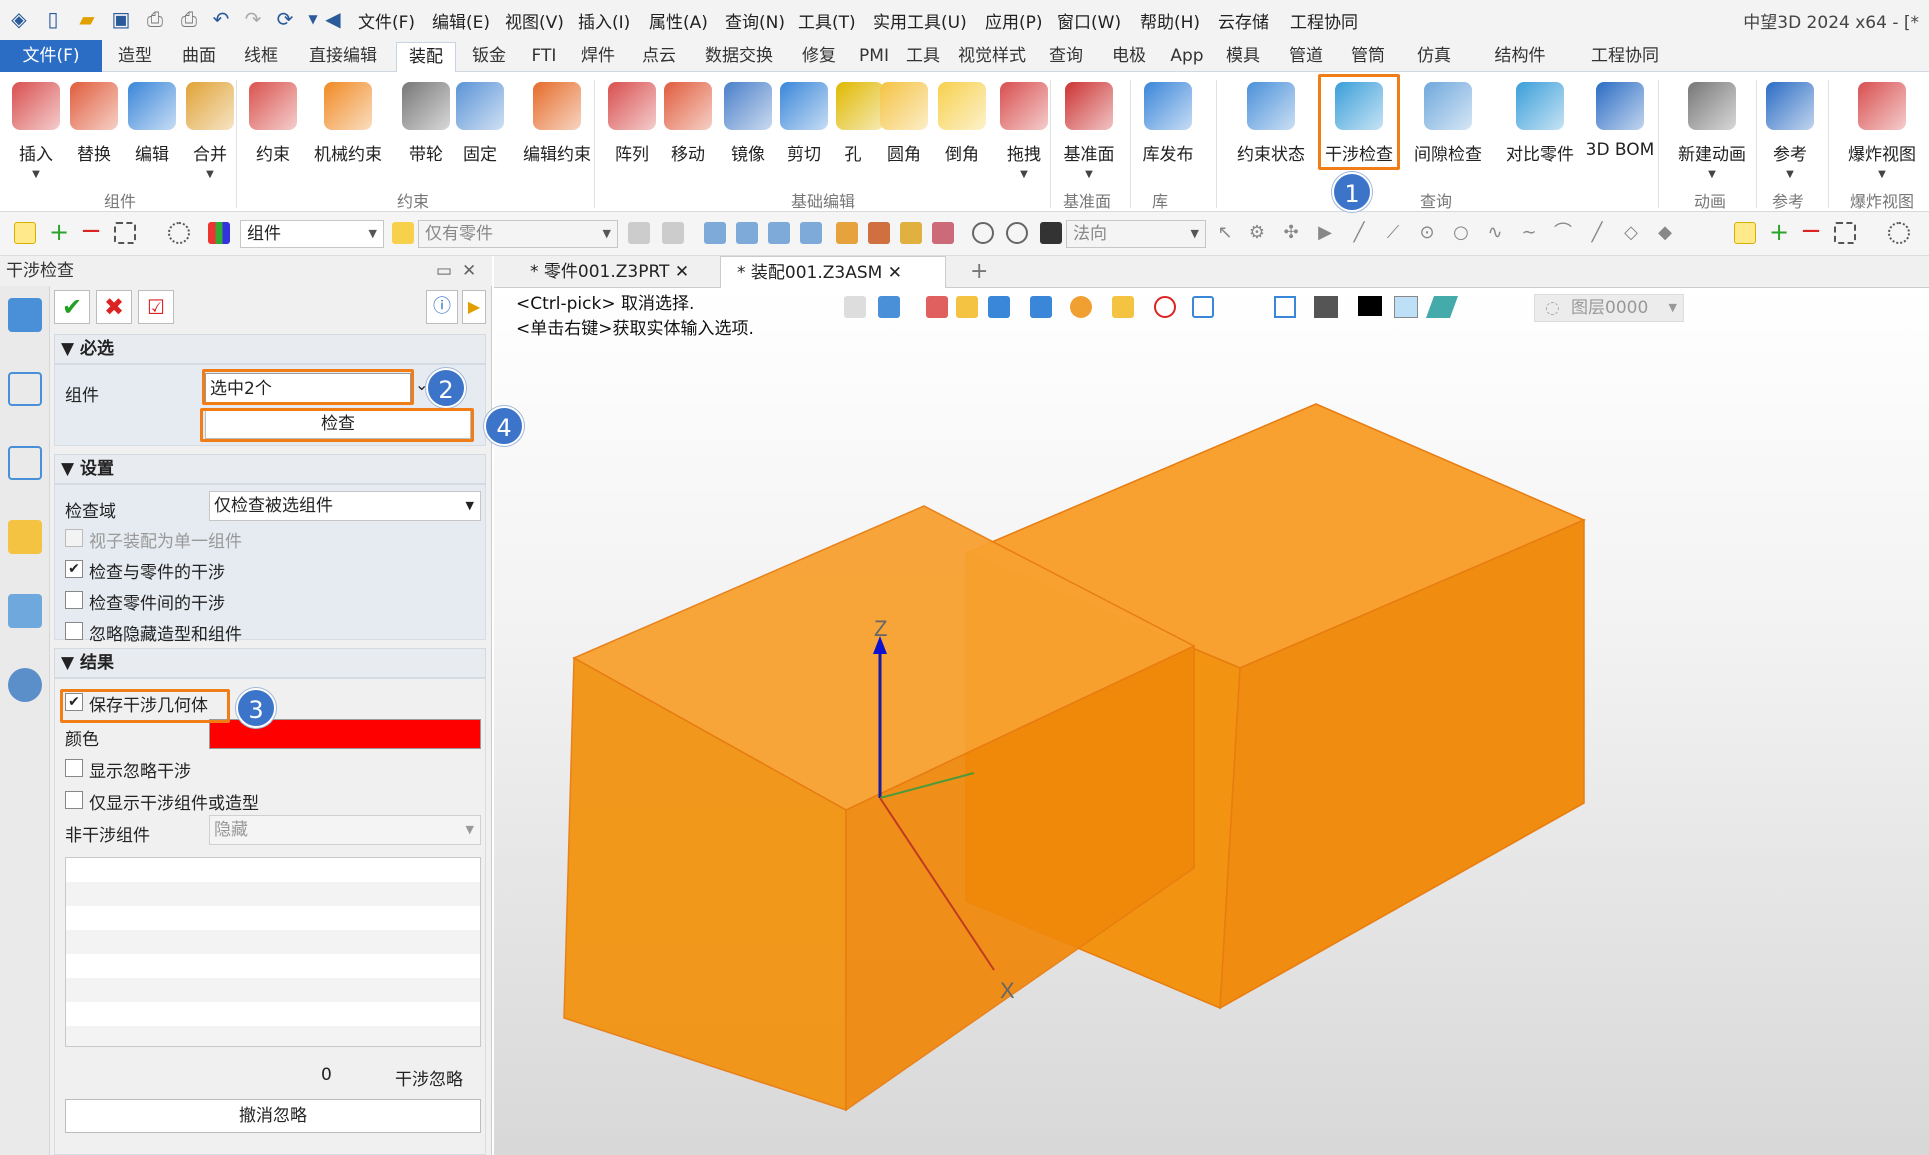  Describe the element at coordinates (426, 133) in the screenshot. I see `ribbon-button-6: 带轮` at that location.